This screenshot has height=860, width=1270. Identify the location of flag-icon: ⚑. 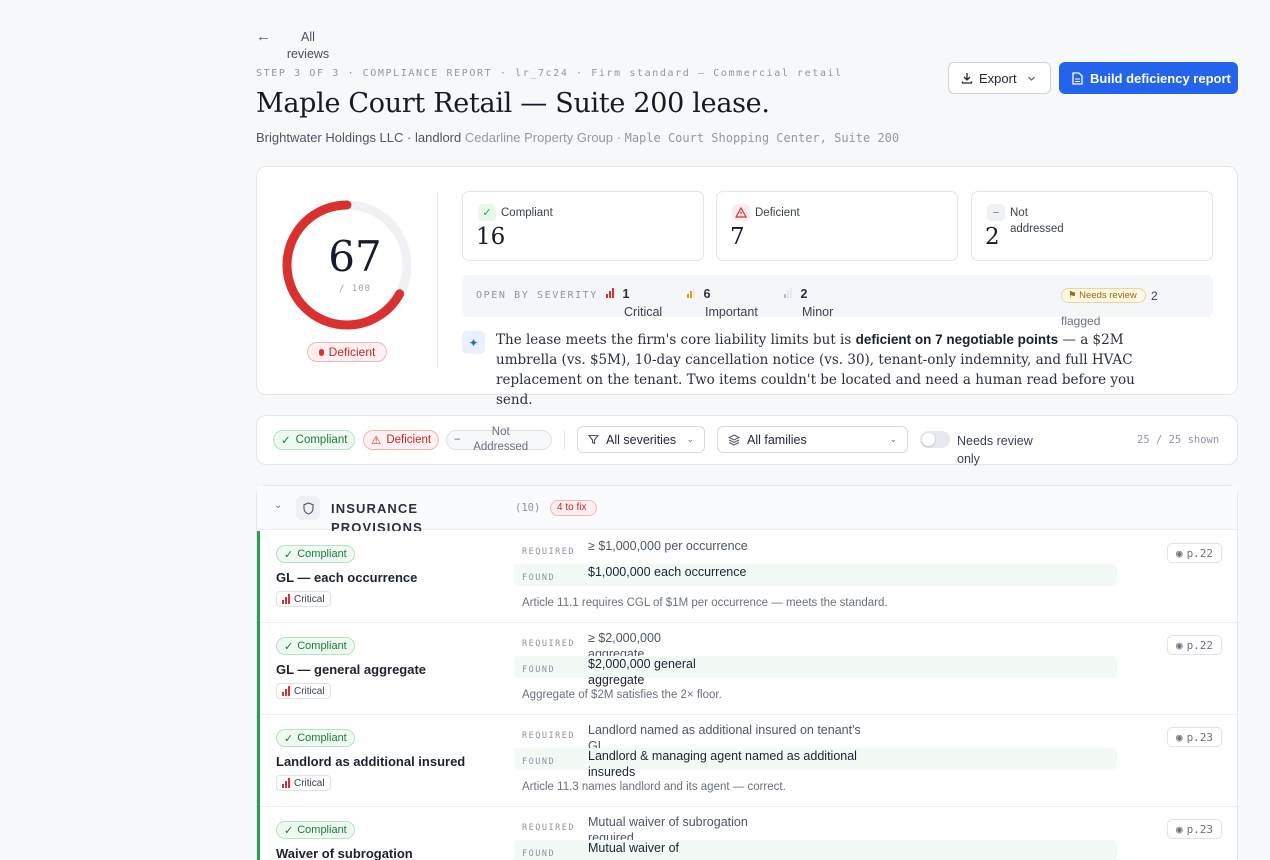
(1072, 295).